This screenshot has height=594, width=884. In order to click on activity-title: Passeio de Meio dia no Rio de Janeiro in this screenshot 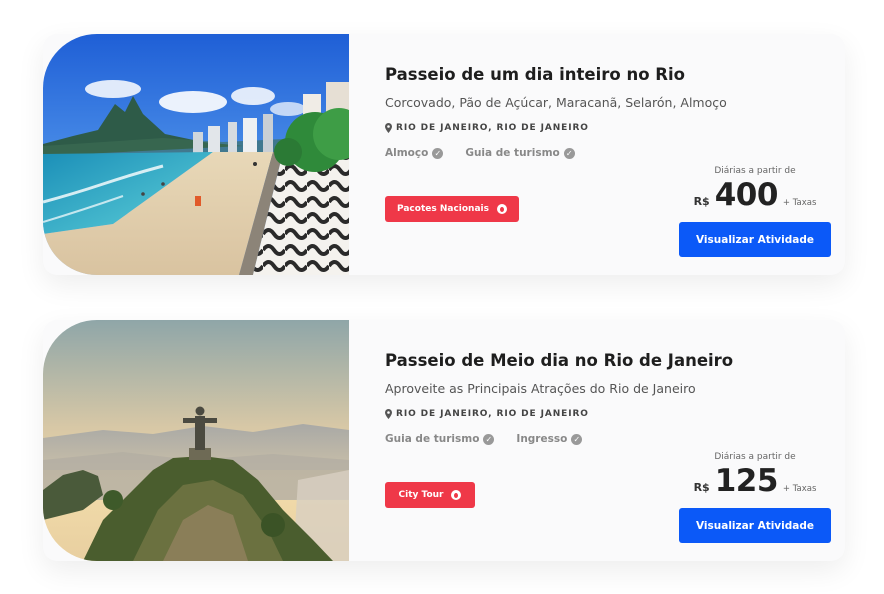, I will do `click(559, 360)`.